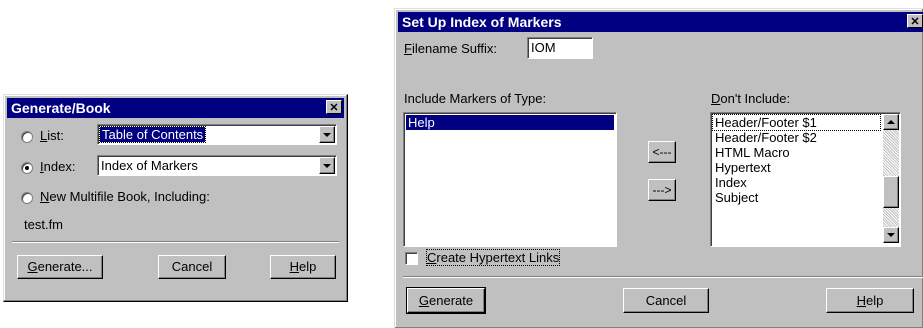 This screenshot has width=923, height=328. What do you see at coordinates (796, 122) in the screenshot?
I see `list-item: Header/Footer $1` at bounding box center [796, 122].